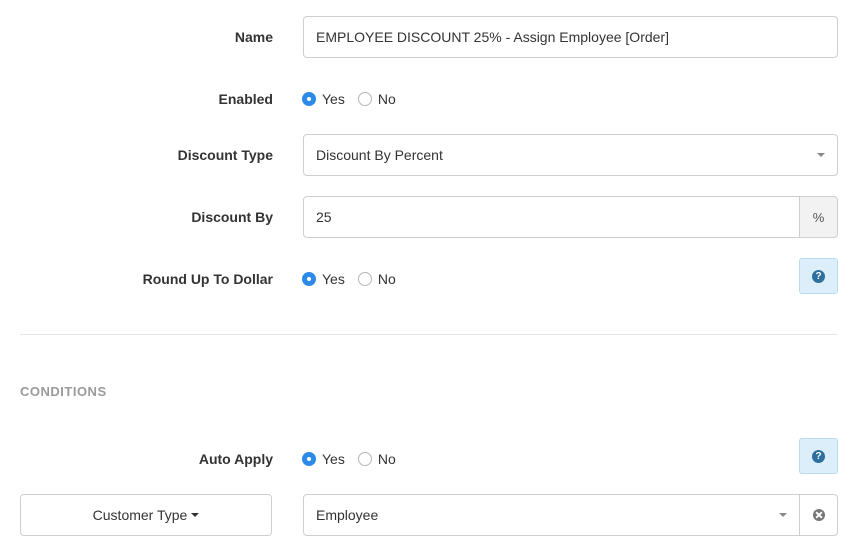 The image size is (853, 544). I want to click on auto-apply-yes-label: Yes, so click(333, 459).